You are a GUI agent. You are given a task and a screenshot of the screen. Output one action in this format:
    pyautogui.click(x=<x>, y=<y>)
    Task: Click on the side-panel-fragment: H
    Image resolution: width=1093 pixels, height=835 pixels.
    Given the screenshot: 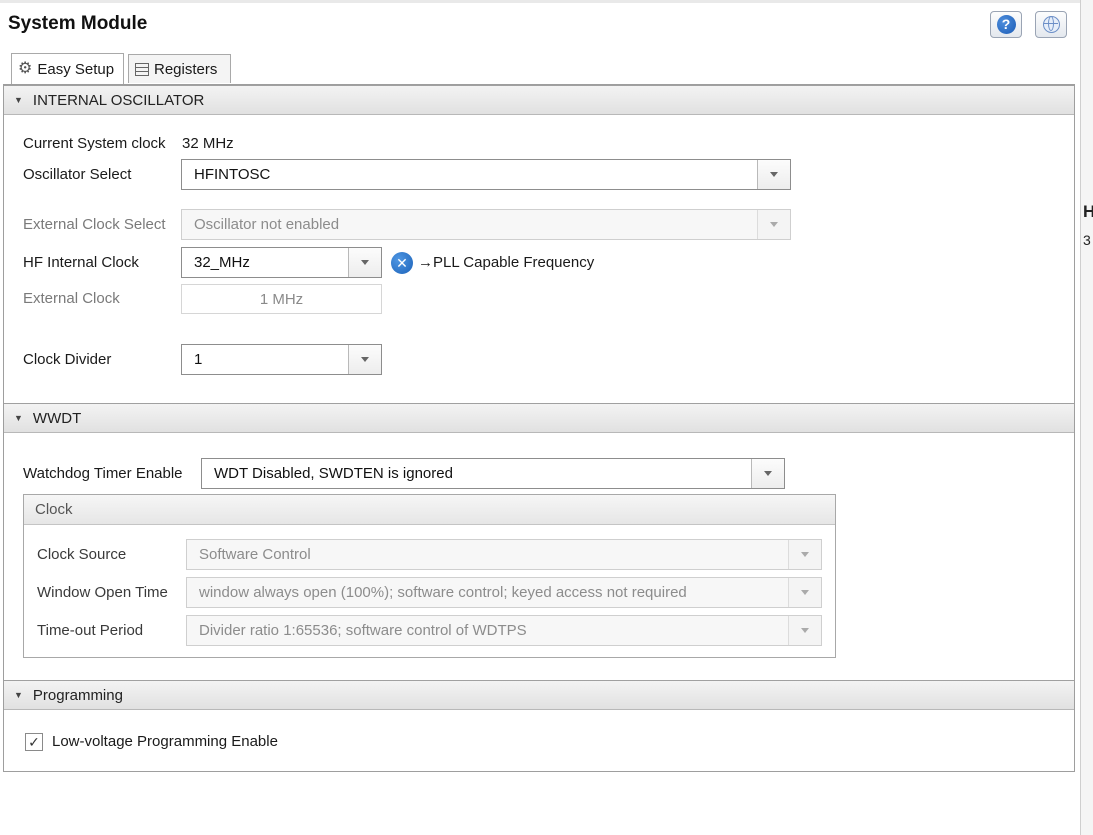 What is the action you would take?
    pyautogui.click(x=1088, y=211)
    